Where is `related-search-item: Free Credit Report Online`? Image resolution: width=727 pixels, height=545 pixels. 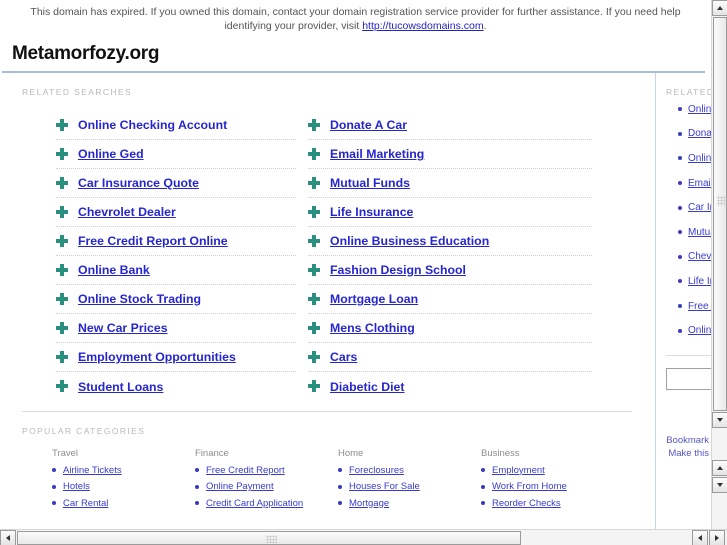
related-search-item: Free Credit Report Online is located at coordinates (176, 241).